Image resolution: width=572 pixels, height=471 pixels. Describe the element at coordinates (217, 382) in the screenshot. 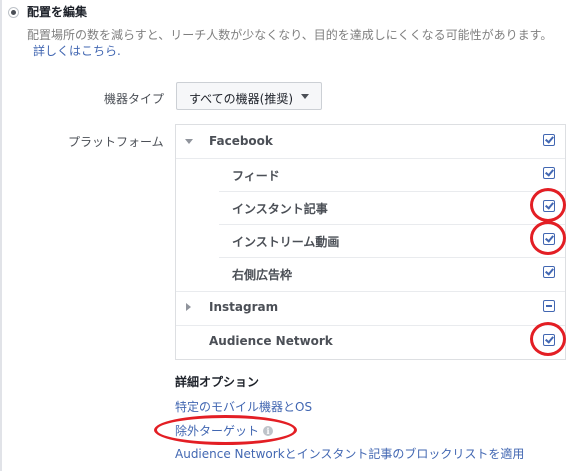

I see `advanced-options-title: 詳細オプション` at that location.